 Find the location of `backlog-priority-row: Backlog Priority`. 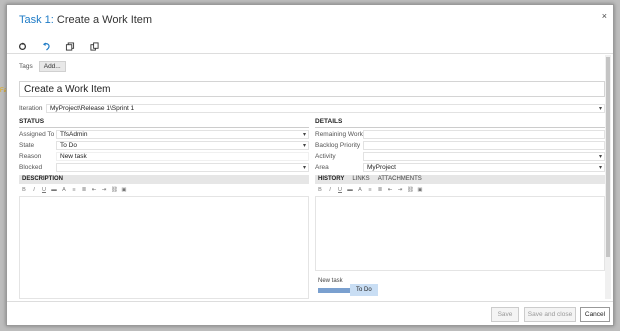

backlog-priority-row: Backlog Priority is located at coordinates (460, 145).